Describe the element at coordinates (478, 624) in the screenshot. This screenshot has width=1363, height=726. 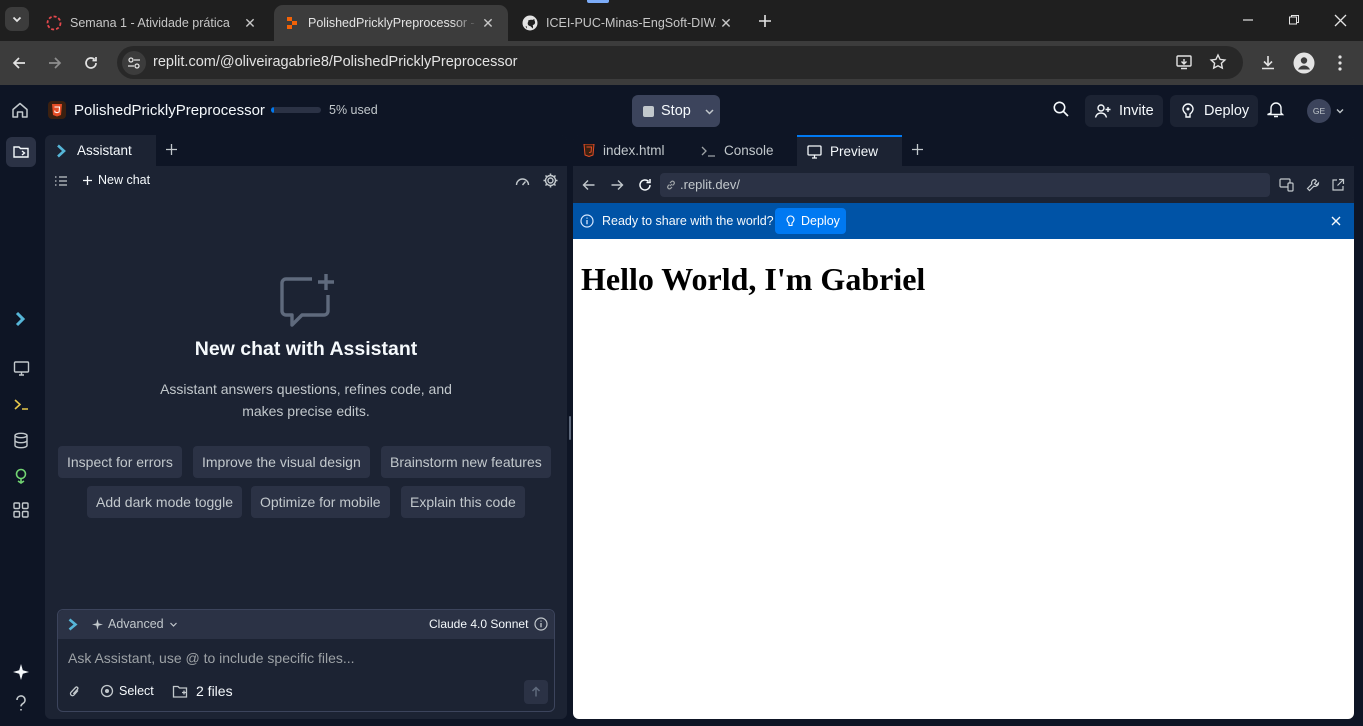
I see `model-label: Claude 4.0 Sonnet` at that location.